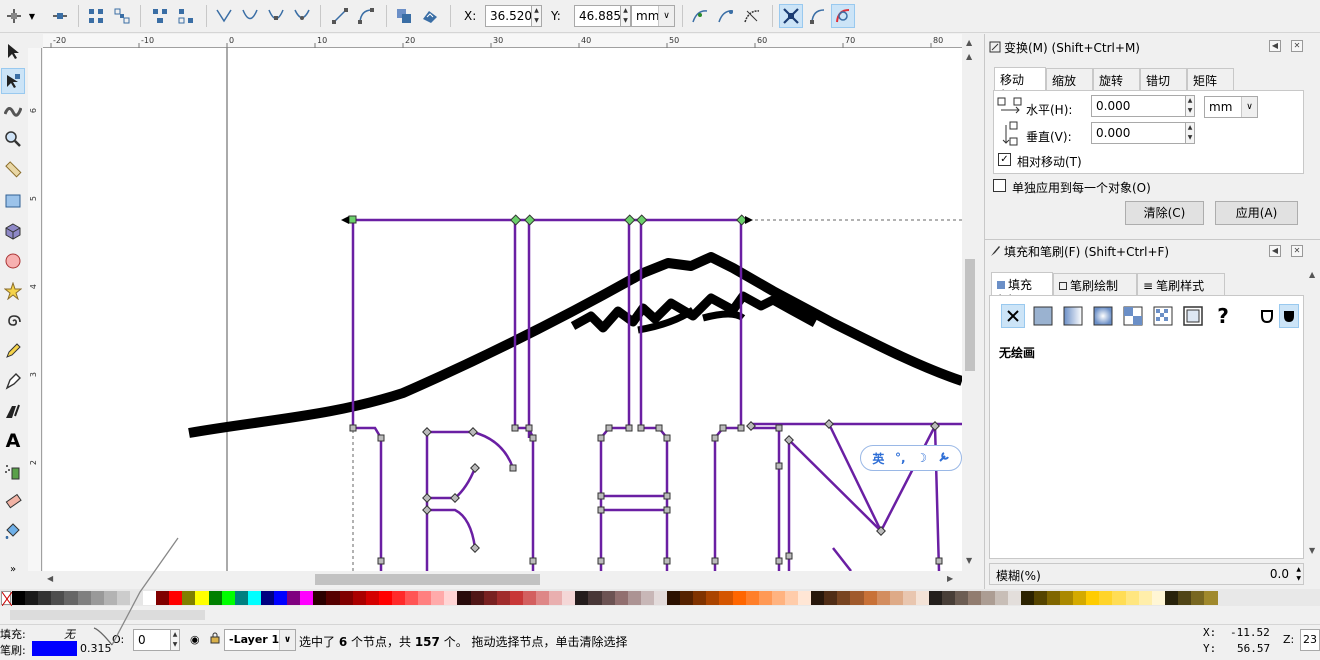 The width and height of the screenshot is (1320, 660). I want to click on opacity-input: 0, so click(152, 640).